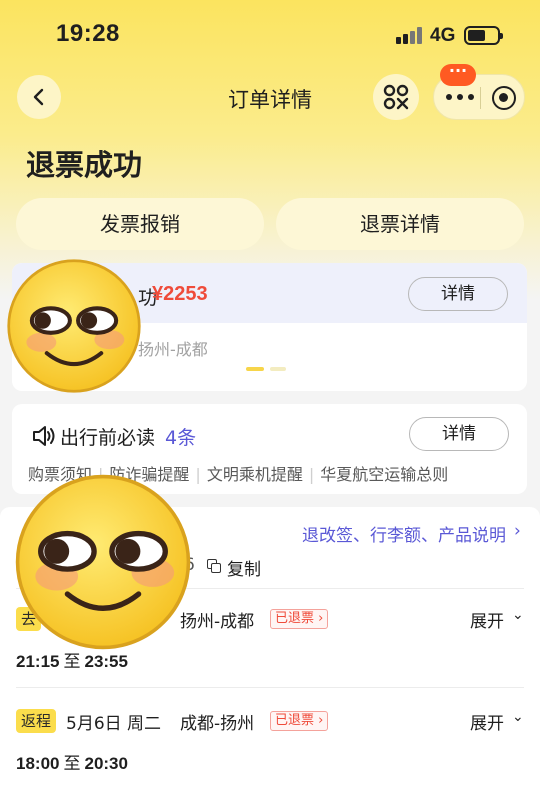 The image size is (540, 804). What do you see at coordinates (181, 438) in the screenshot?
I see `notice-count: 4条` at bounding box center [181, 438].